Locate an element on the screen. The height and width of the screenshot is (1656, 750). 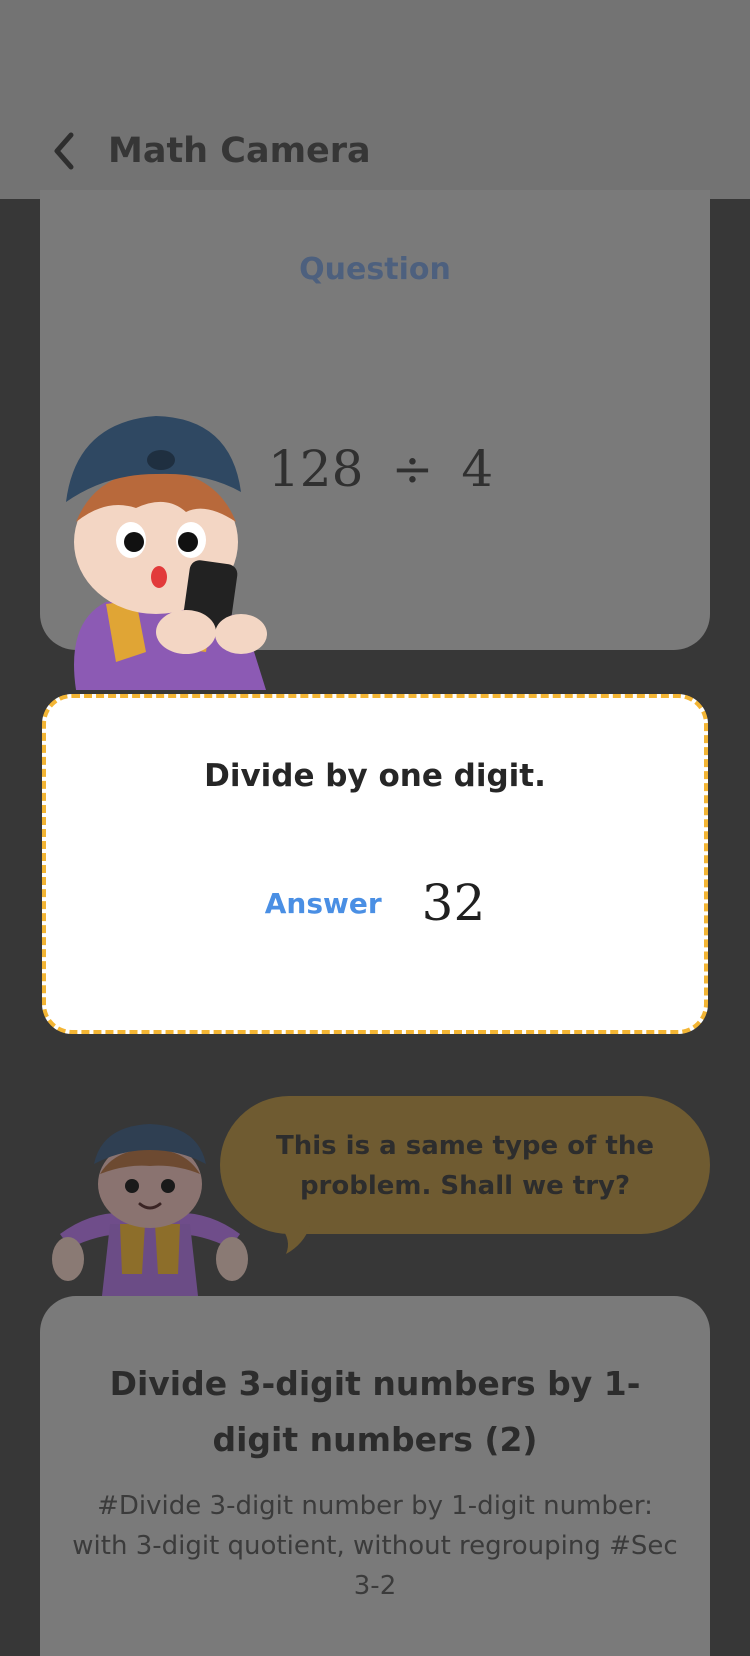
answer-value: 32 is located at coordinates (453, 903).